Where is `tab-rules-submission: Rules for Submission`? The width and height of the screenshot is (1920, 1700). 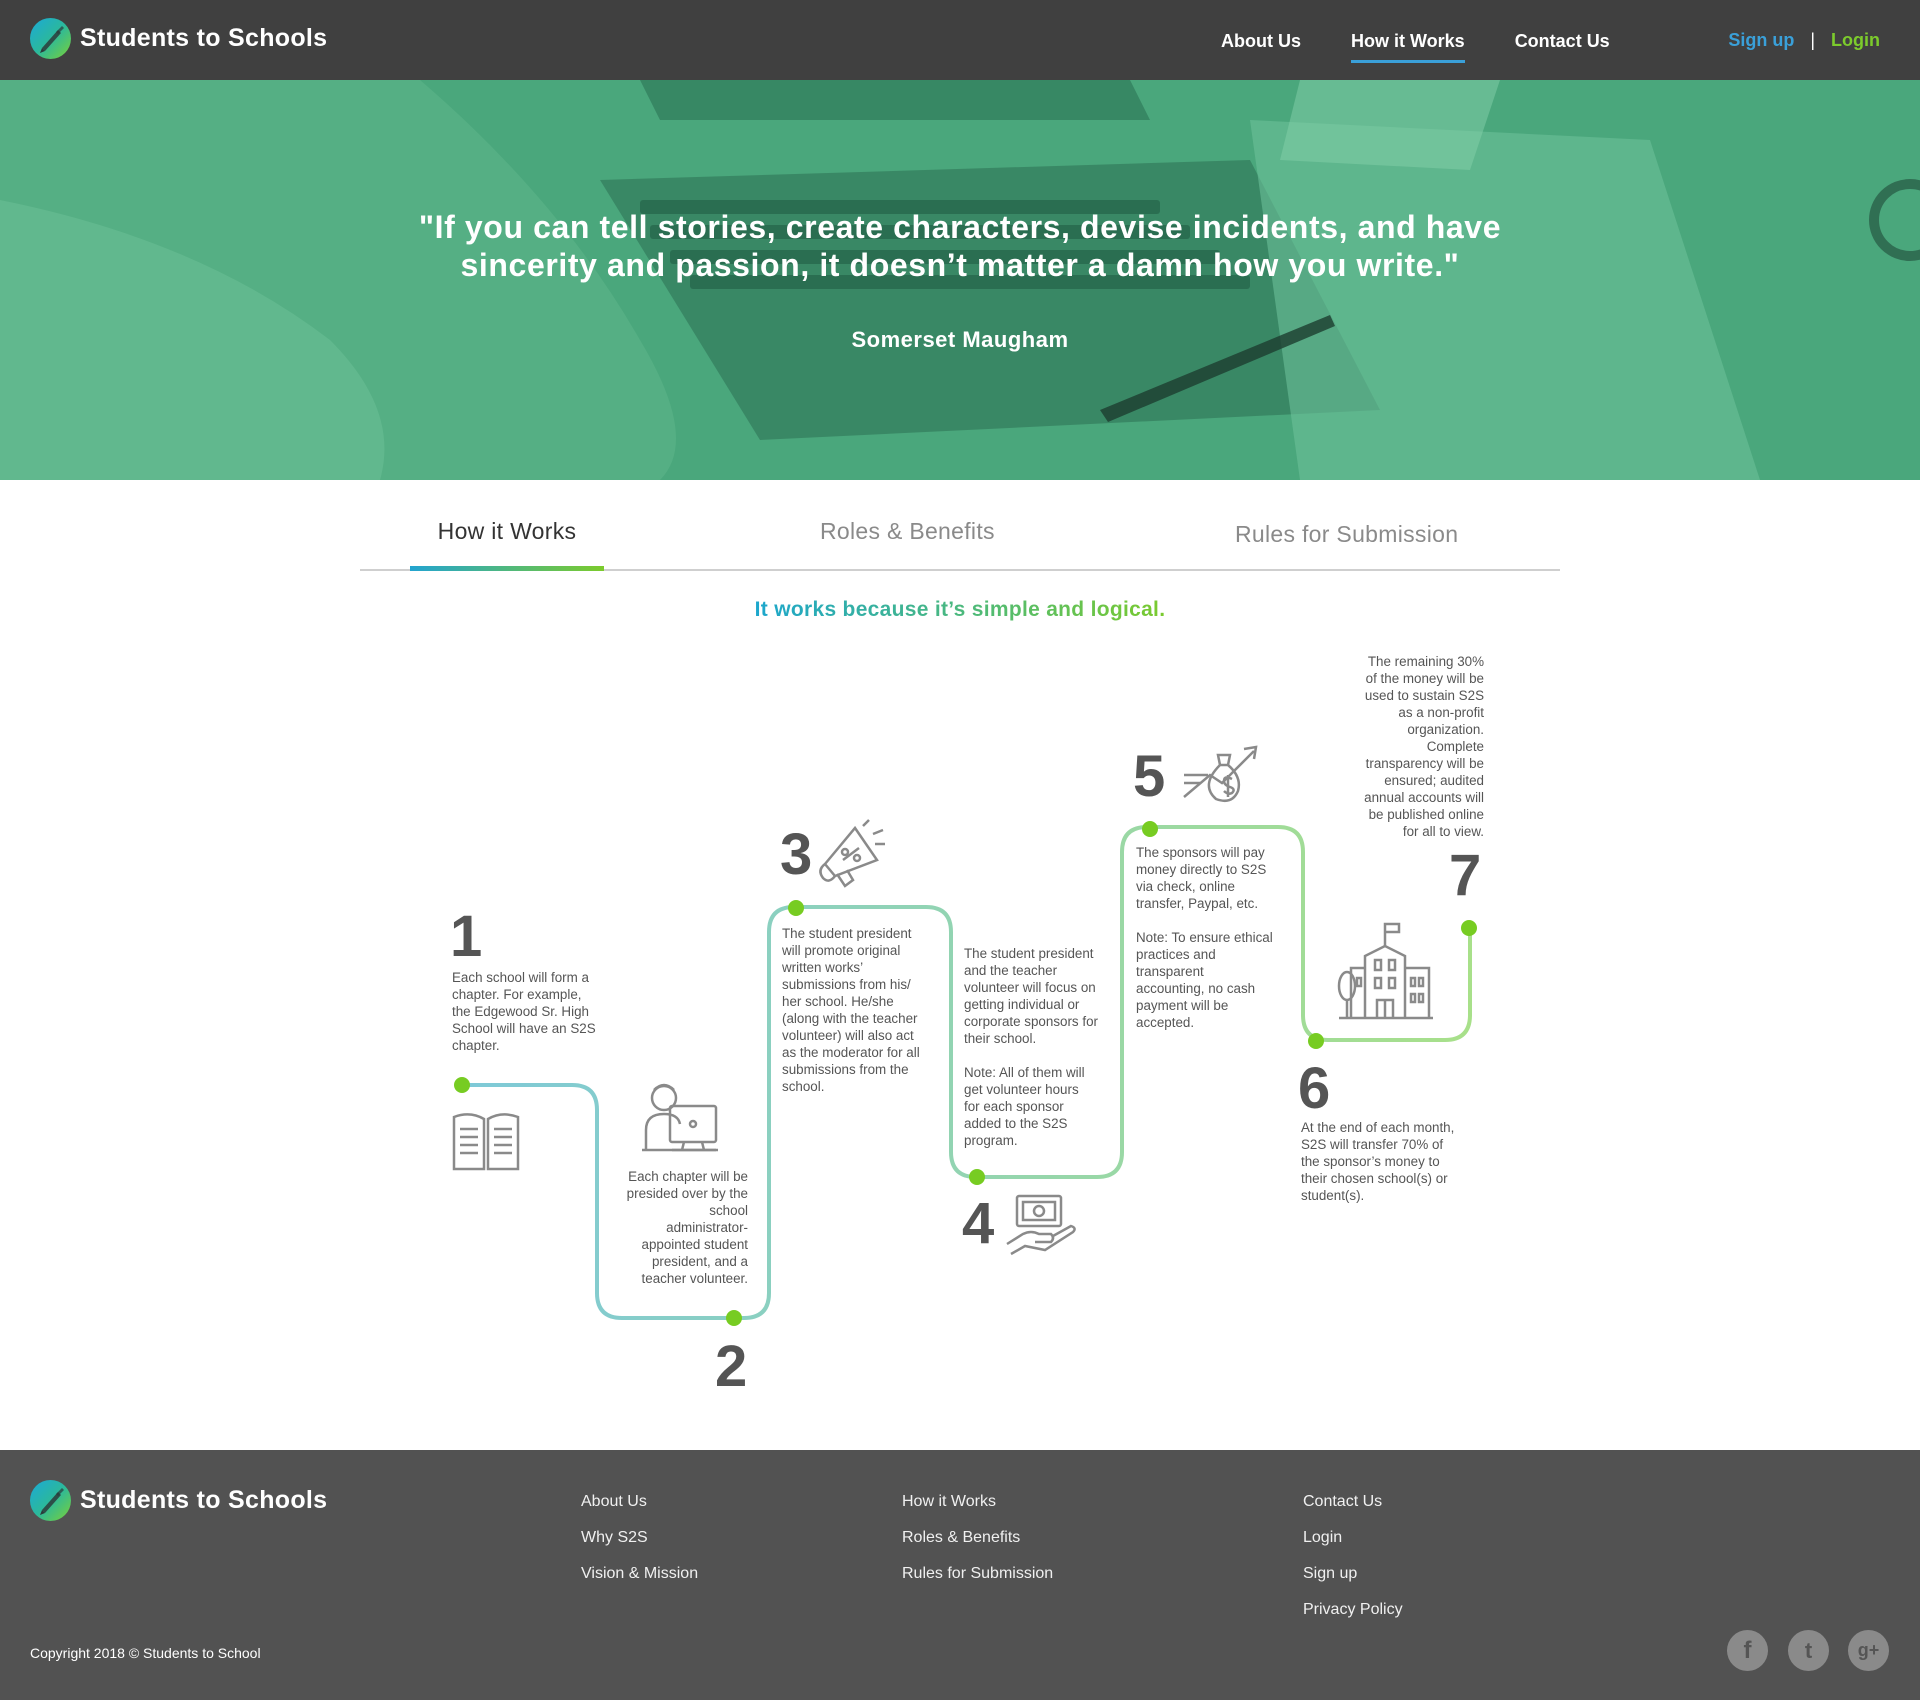
tab-rules-submission: Rules for Submission is located at coordinates (1346, 534).